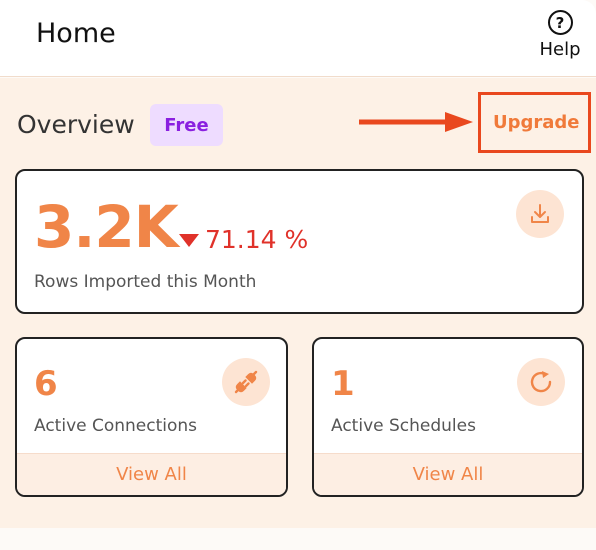 Image resolution: width=596 pixels, height=550 pixels. I want to click on help-icon: ?, so click(560, 22).